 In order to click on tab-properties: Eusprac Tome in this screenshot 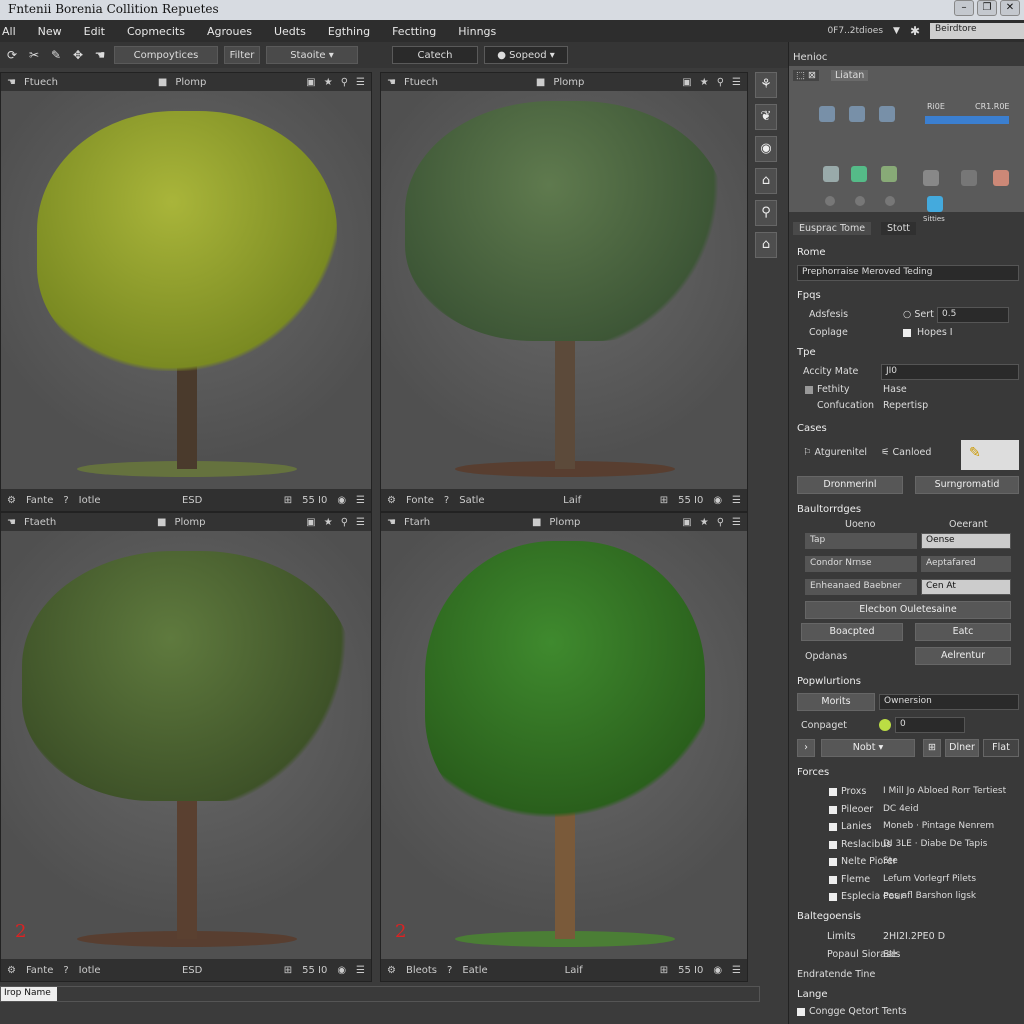, I will do `click(832, 228)`.